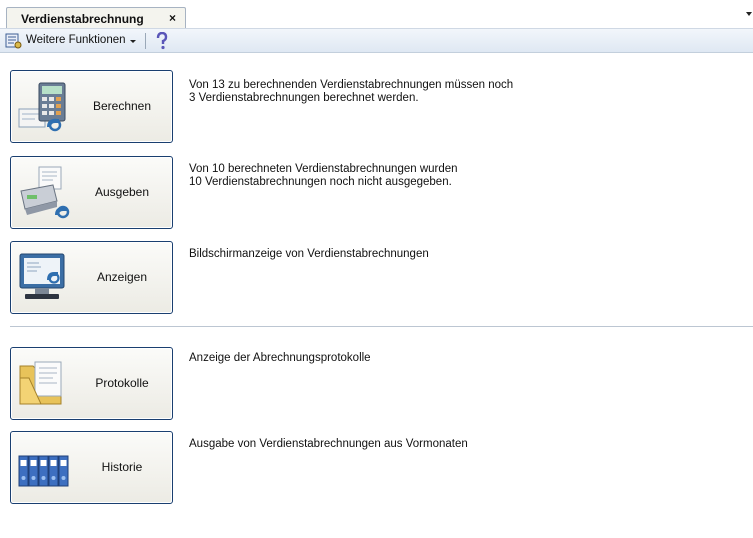 This screenshot has height=538, width=753. I want to click on more-functions-label: Weitere Funktionen, so click(76, 40).